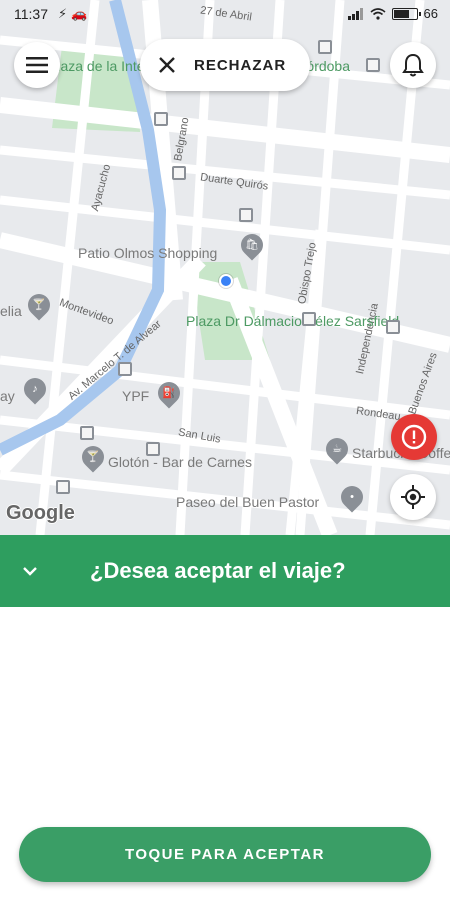  Describe the element at coordinates (11, 311) in the screenshot. I see `poi-label: elia` at that location.